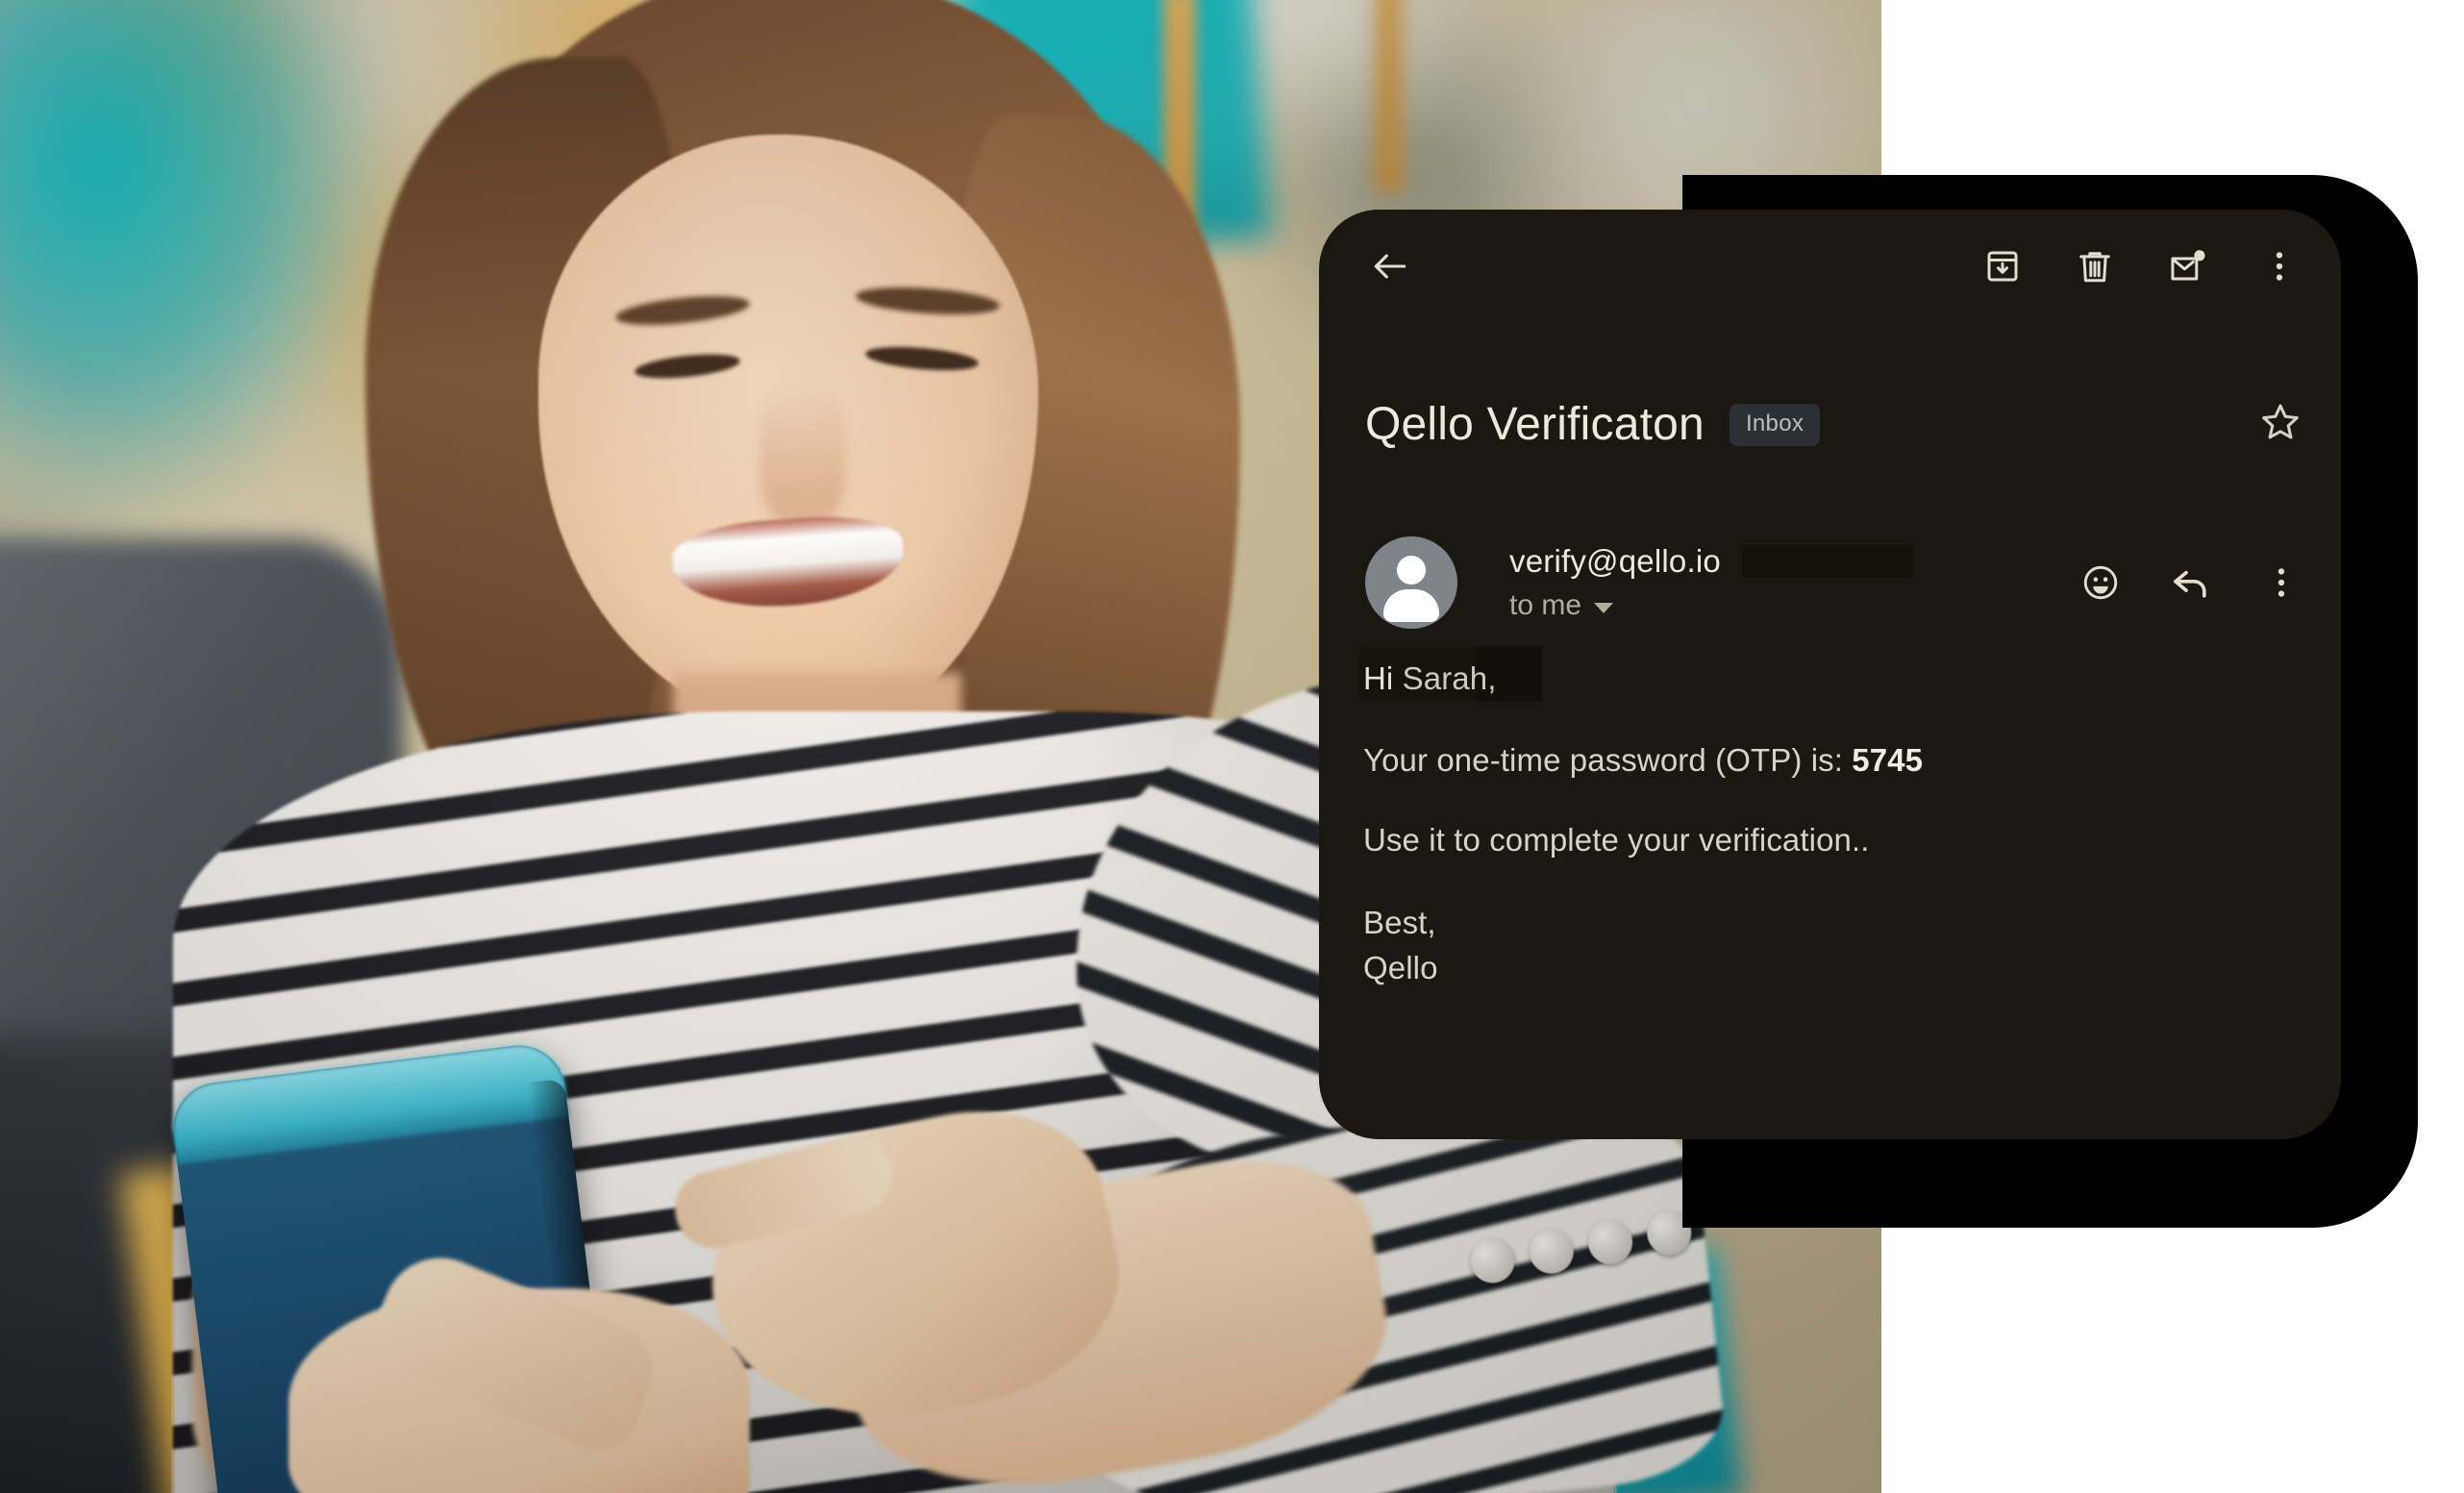 Image resolution: width=2464 pixels, height=1493 pixels. Describe the element at coordinates (1608, 759) in the screenshot. I see `otp-line-prefix: Your one-time password (OTP) is:` at that location.